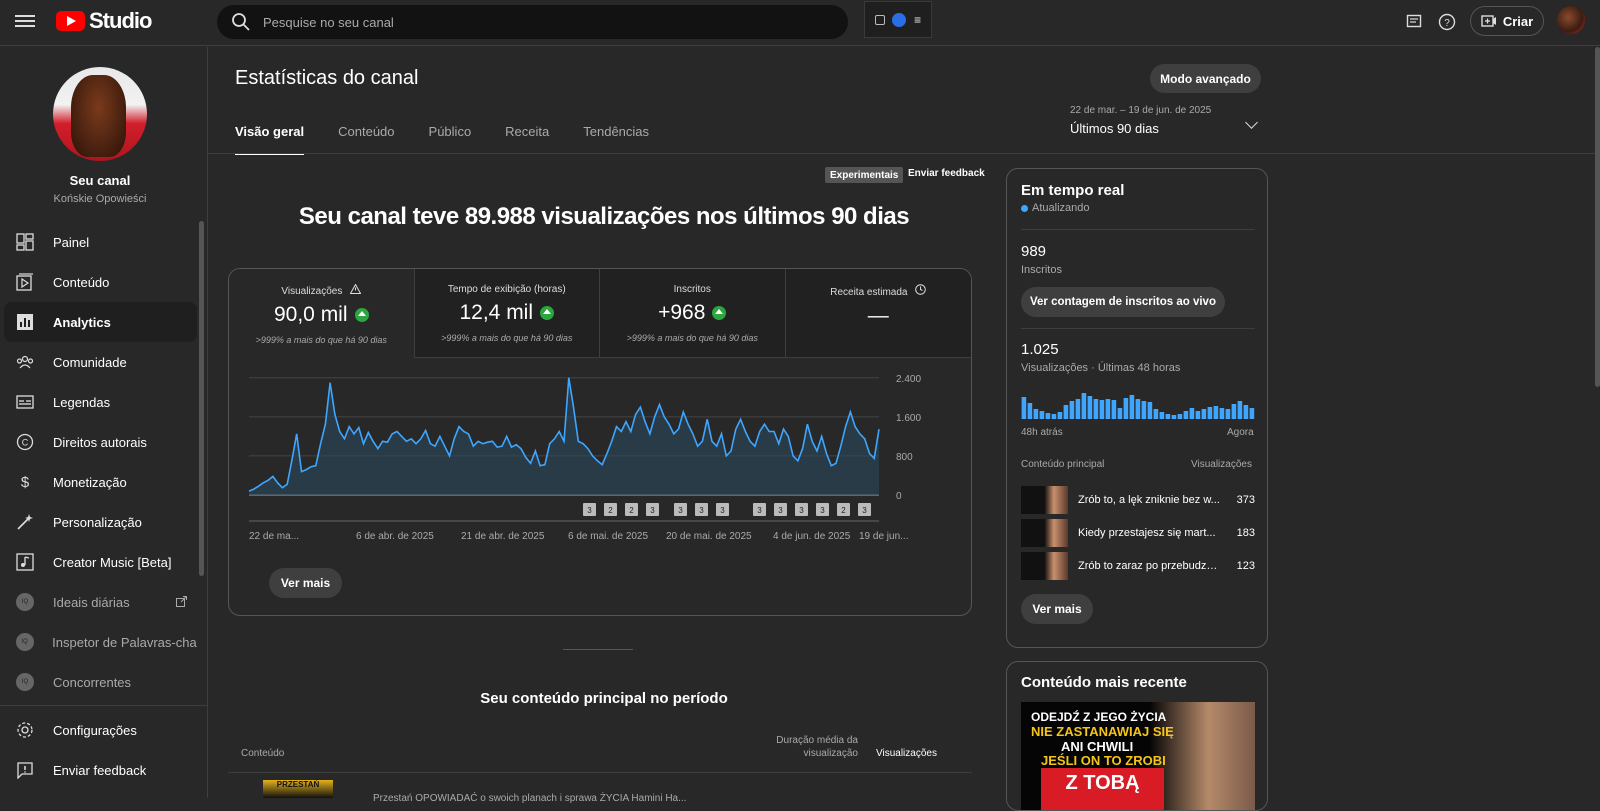 Image resolution: width=1600 pixels, height=811 pixels. Describe the element at coordinates (298, 789) in the screenshot. I see `video-thumbnail: PRZESTAŃ` at that location.